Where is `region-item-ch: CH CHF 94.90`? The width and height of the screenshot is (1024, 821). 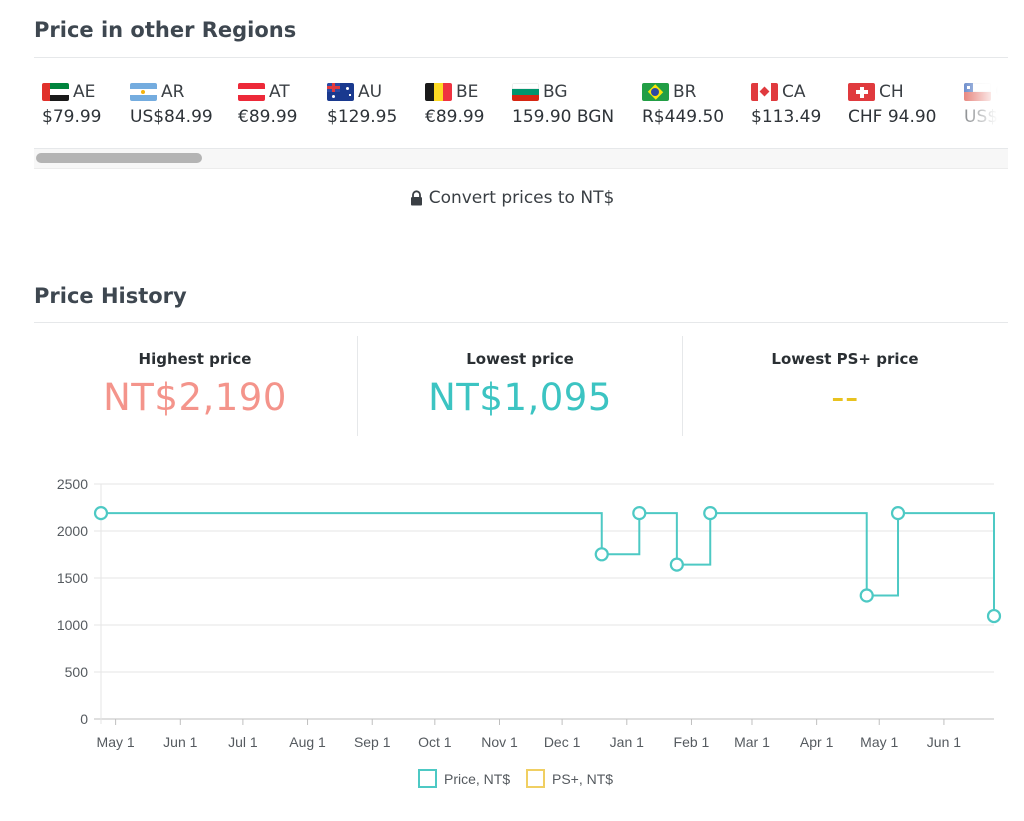 region-item-ch: CH CHF 94.90 is located at coordinates (892, 102).